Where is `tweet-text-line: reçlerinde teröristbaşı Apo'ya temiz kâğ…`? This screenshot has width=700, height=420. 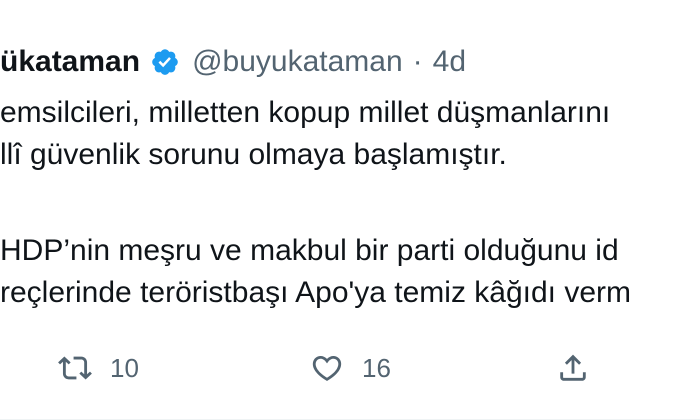
tweet-text-line: reçlerinde teröristbaşı Apo'ya temiz kâğ… is located at coordinates (315, 292).